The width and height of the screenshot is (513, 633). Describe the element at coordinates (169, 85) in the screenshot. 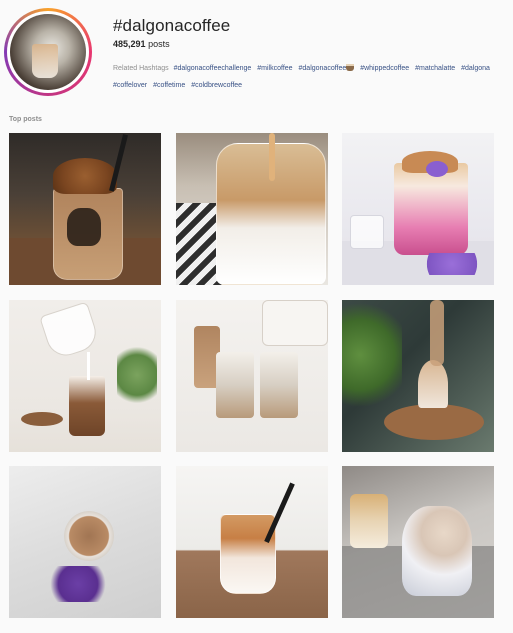

I see `related-tag: #coffetime` at that location.